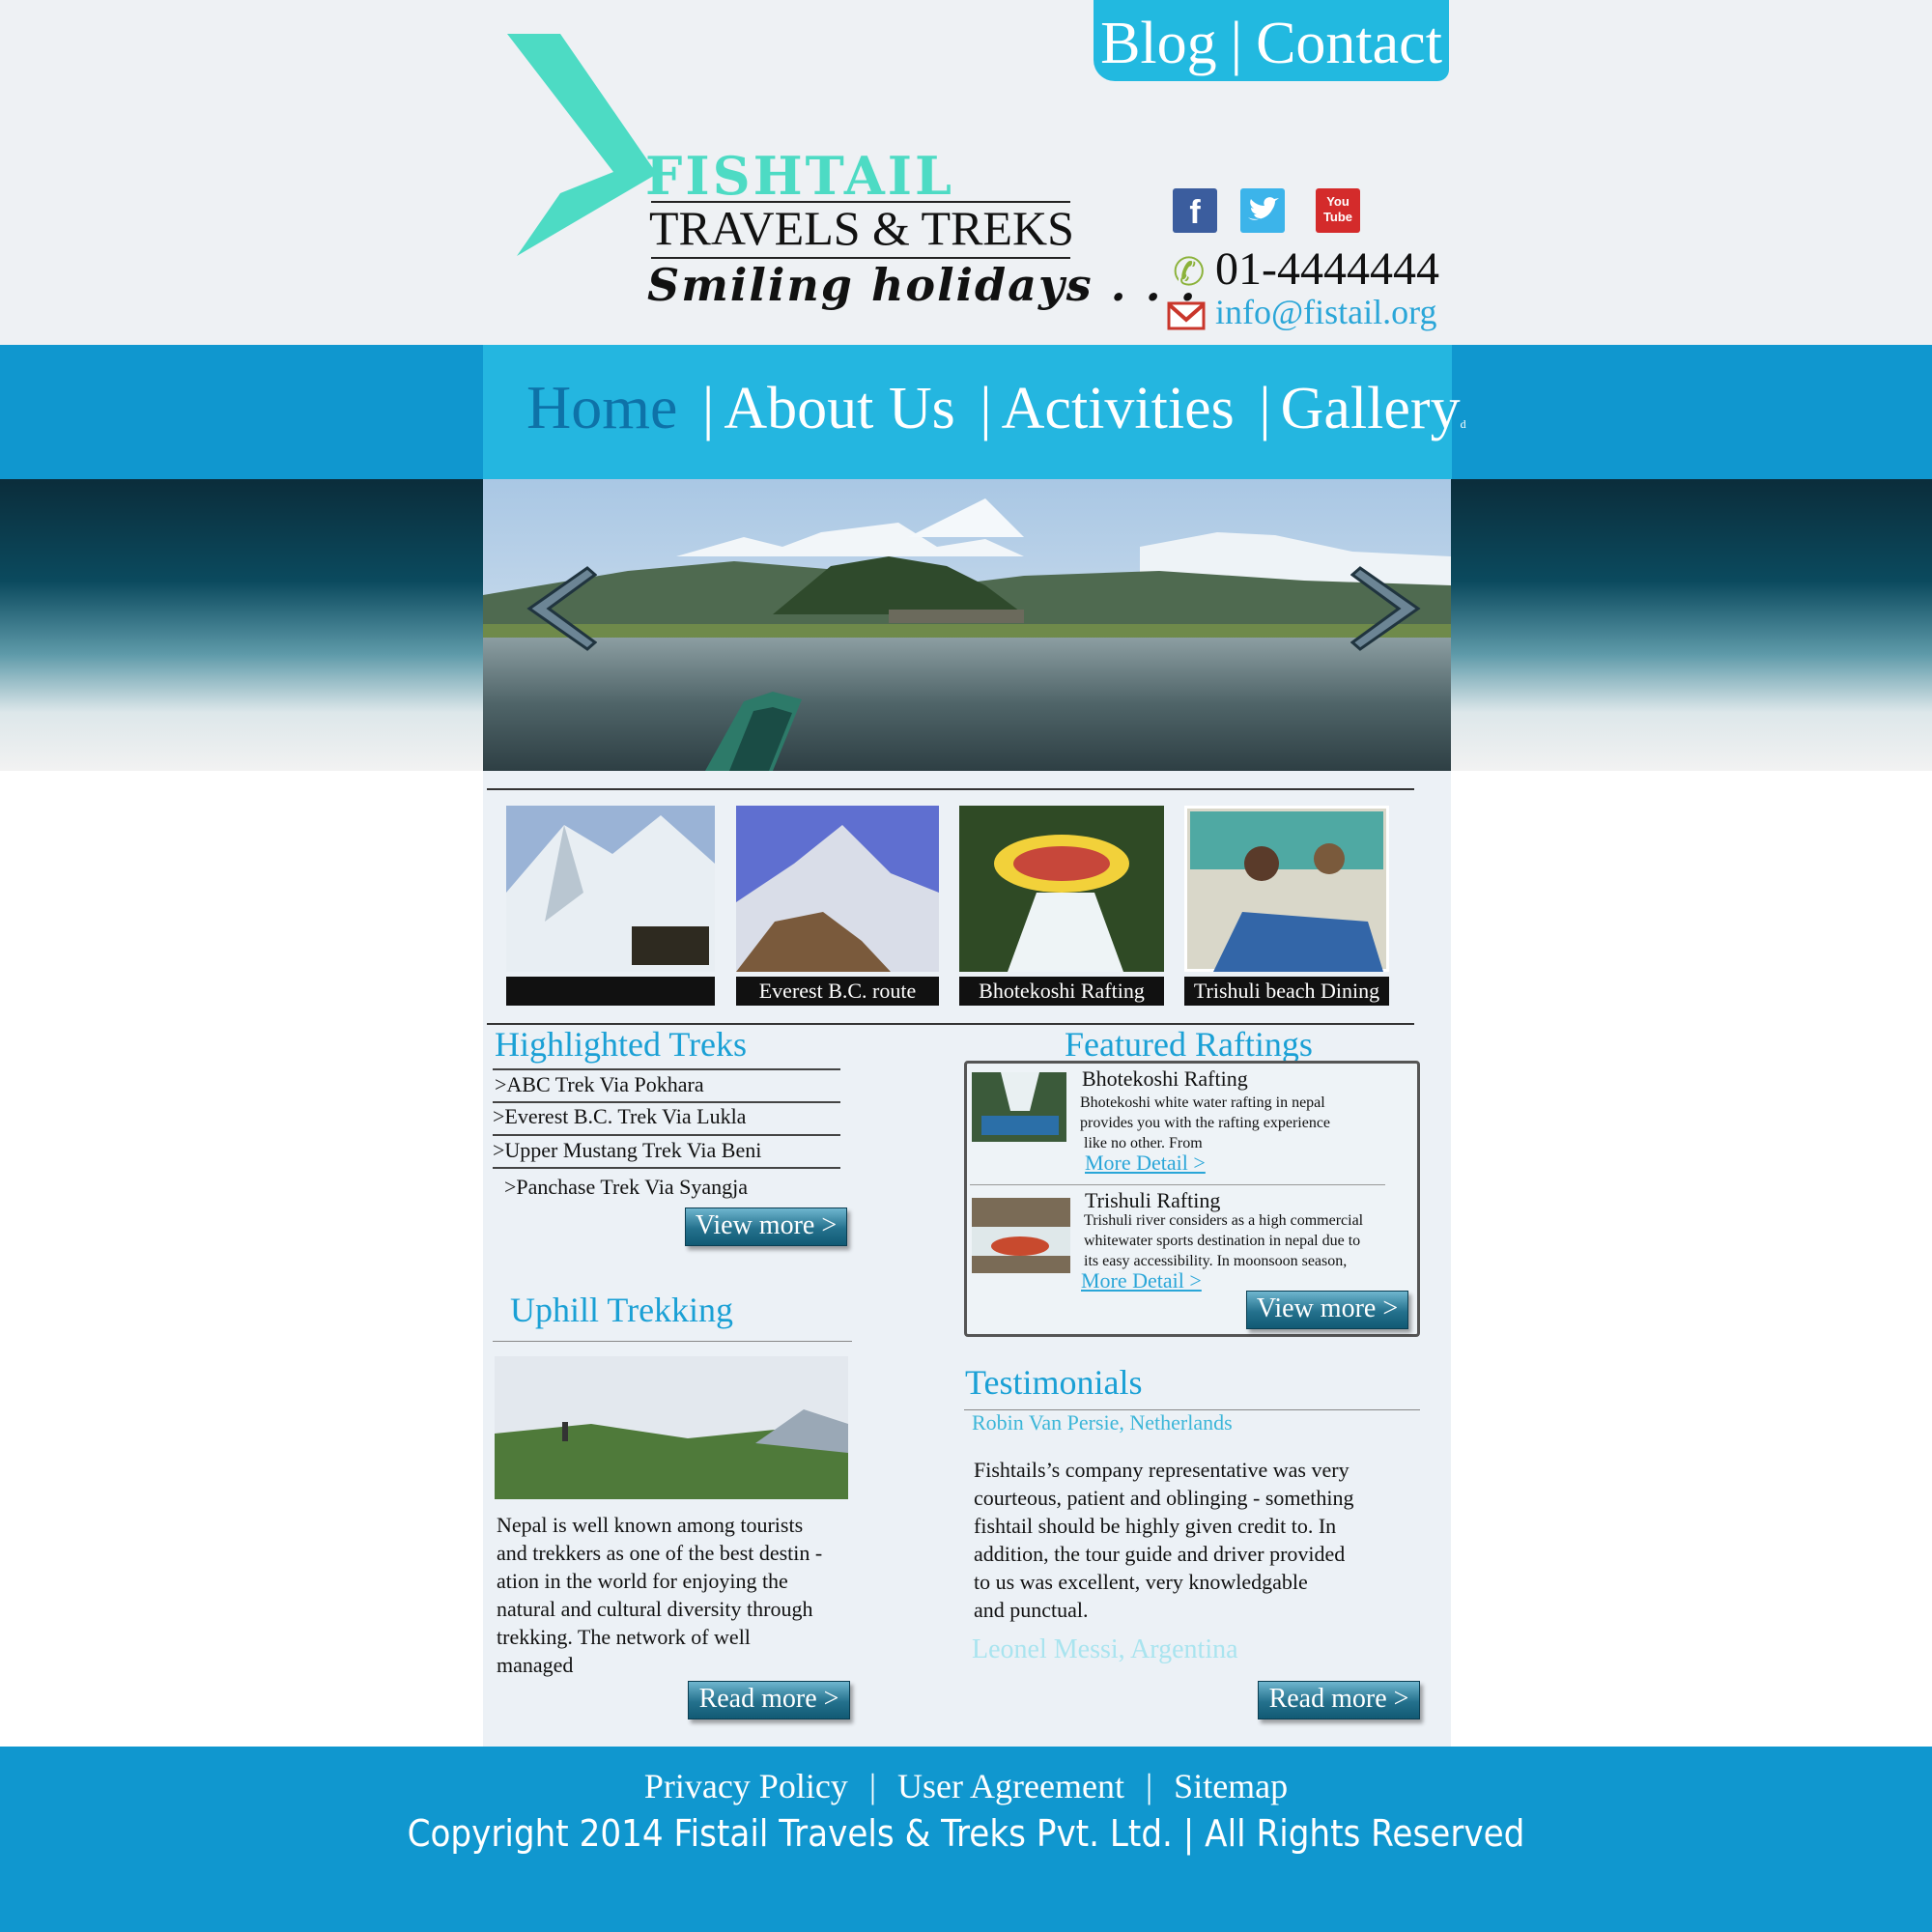 This screenshot has width=1932, height=1932. I want to click on youtube-icon: You Tube, so click(1338, 210).